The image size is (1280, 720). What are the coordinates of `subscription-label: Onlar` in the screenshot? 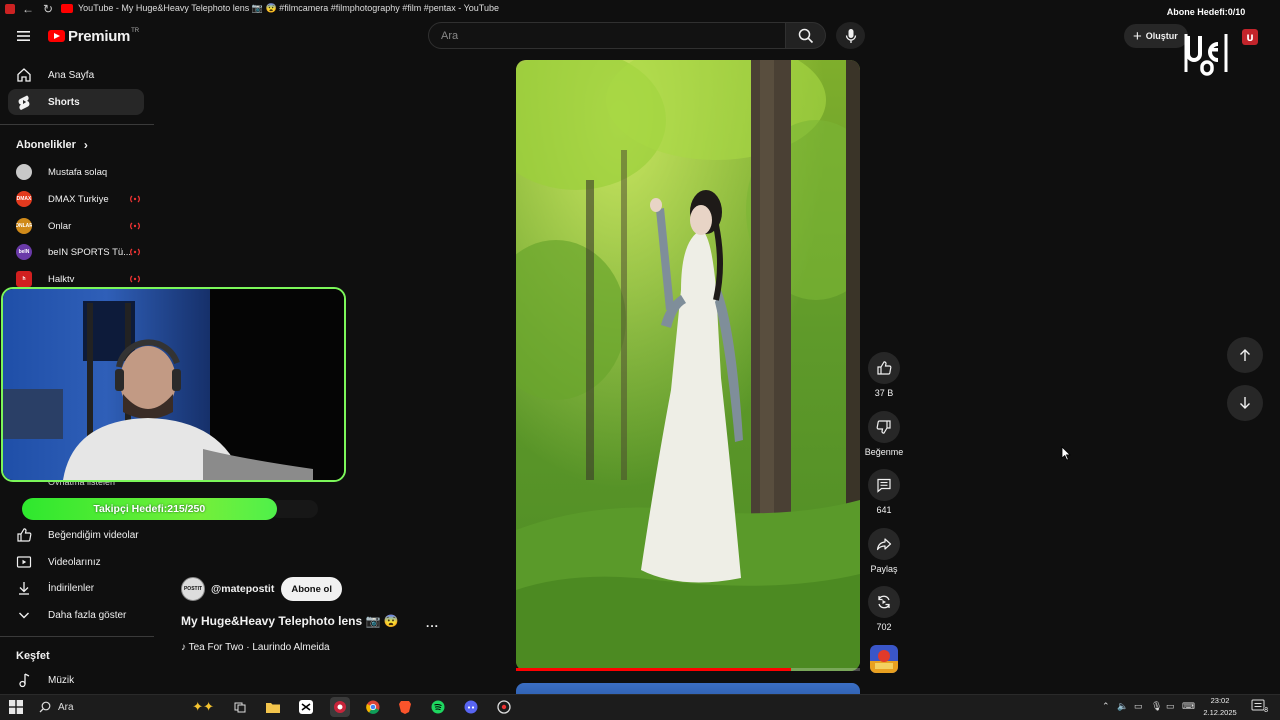 It's located at (60, 226).